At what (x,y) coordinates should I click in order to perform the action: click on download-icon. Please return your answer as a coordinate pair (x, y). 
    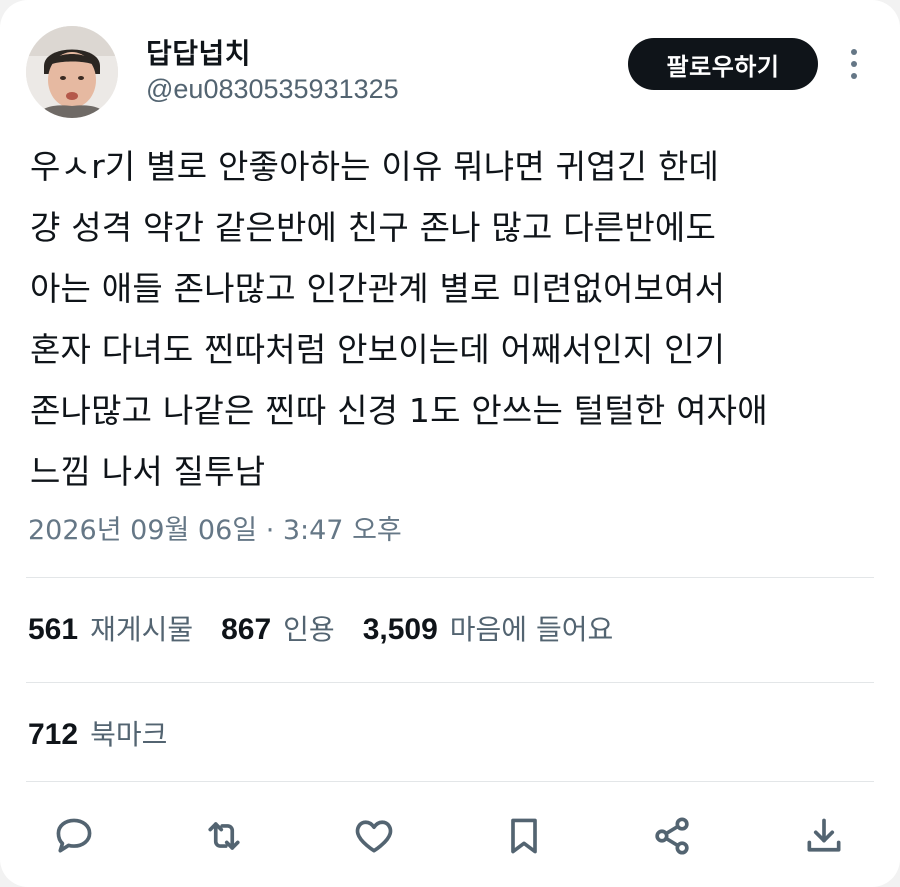
    Looking at the image, I should click on (824, 836).